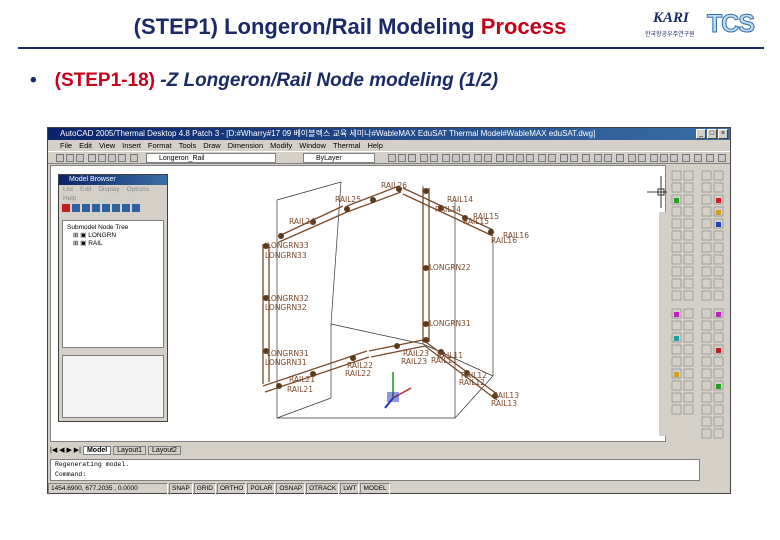  I want to click on tree-root: Submodel Node Tree, so click(113, 228).